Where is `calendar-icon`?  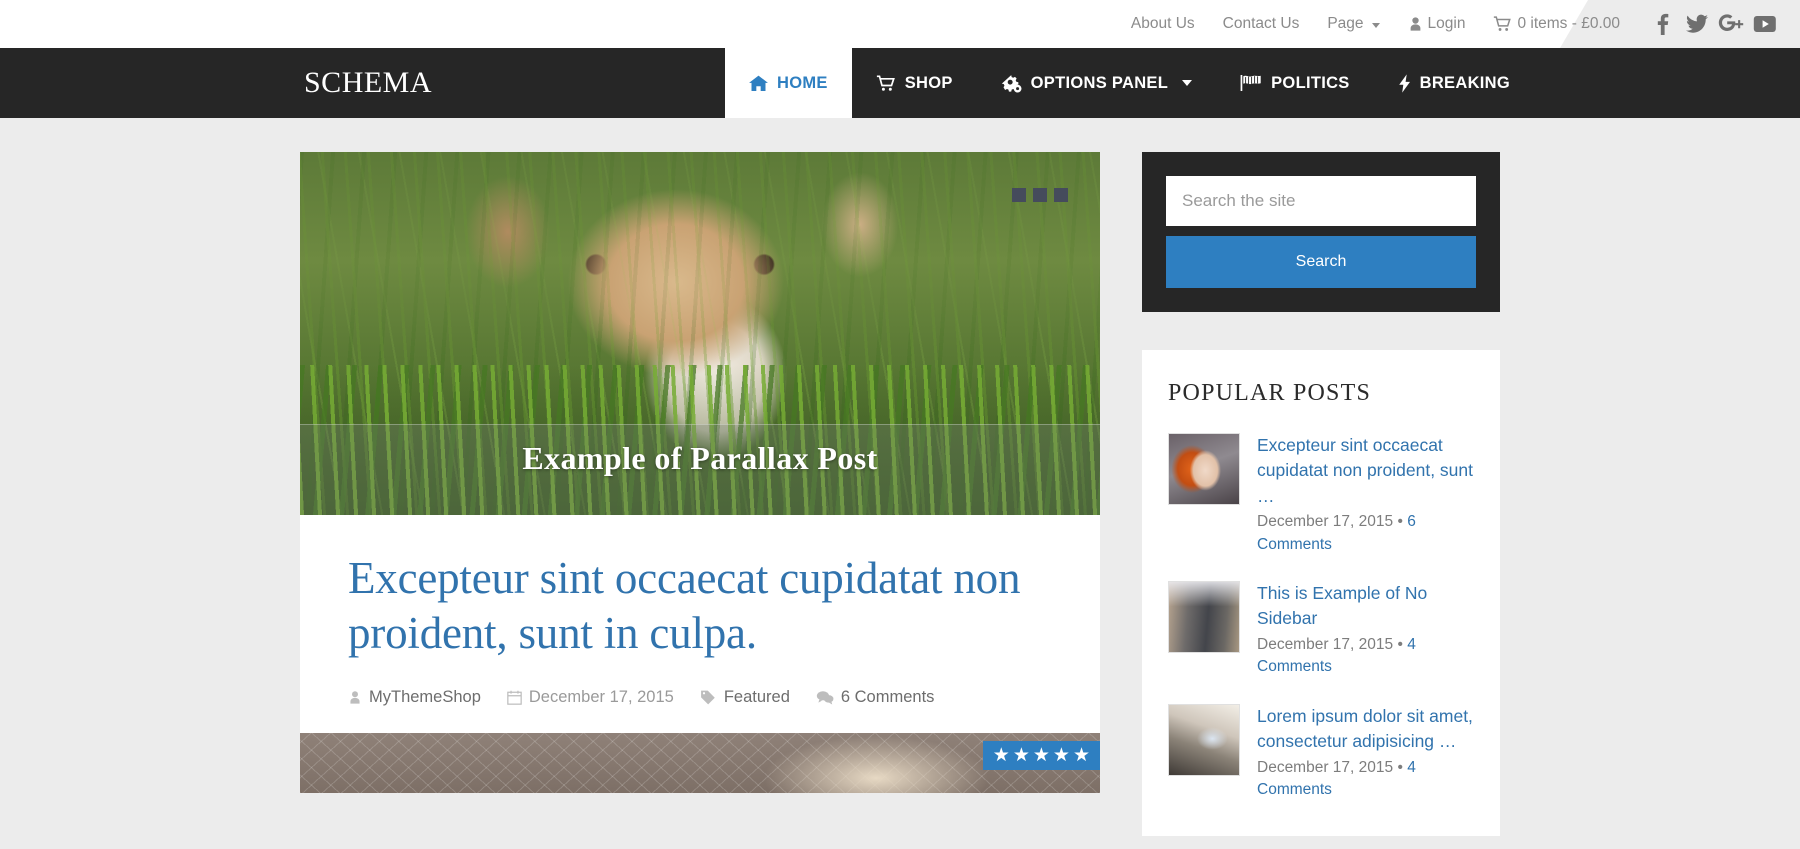 calendar-icon is located at coordinates (514, 697).